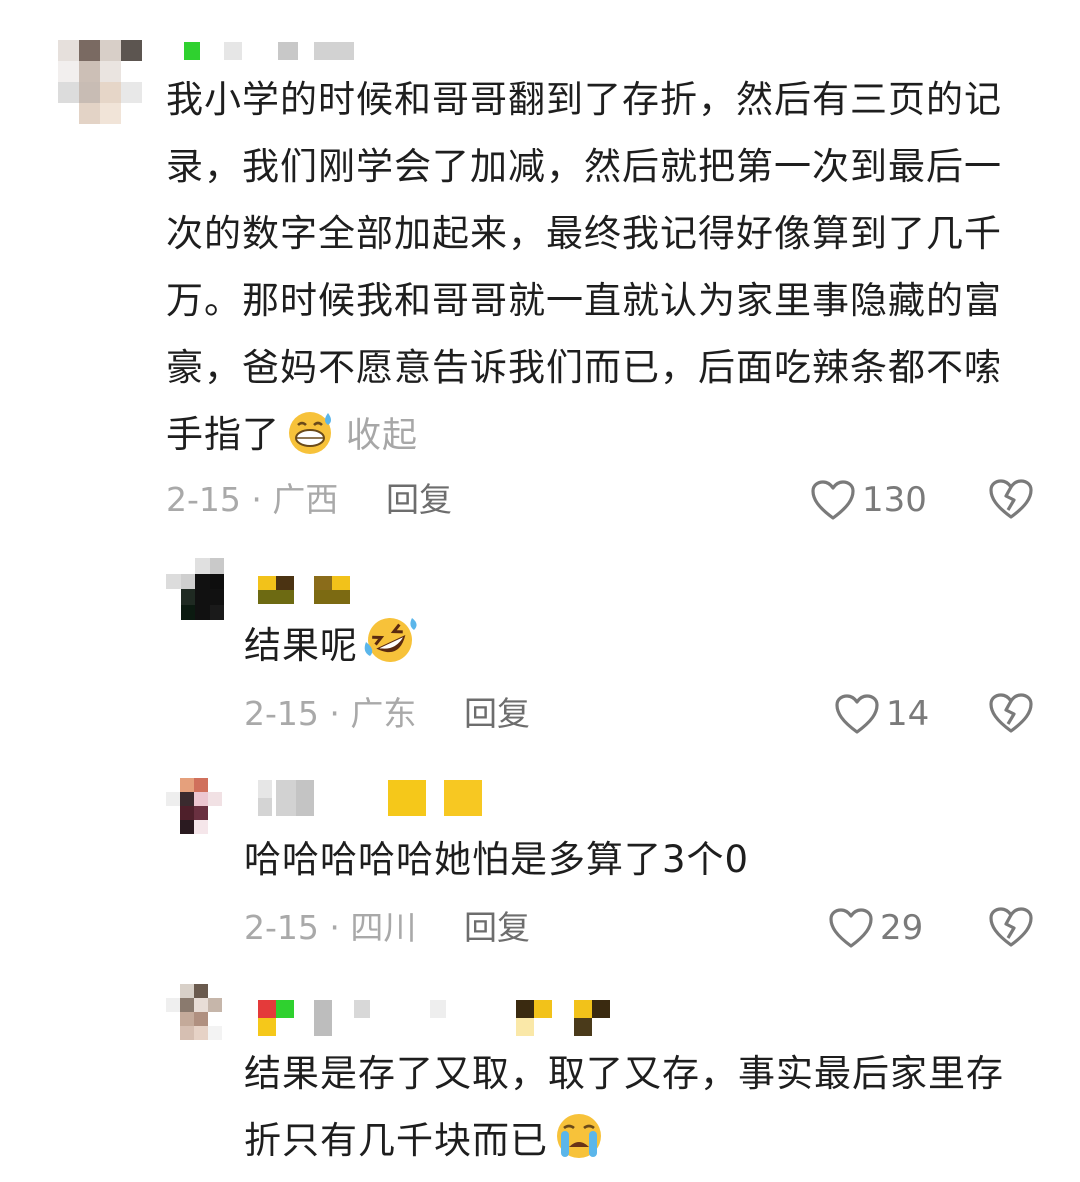 This screenshot has width=1080, height=1182. I want to click on date-location: 2-15 · 四川, so click(330, 927).